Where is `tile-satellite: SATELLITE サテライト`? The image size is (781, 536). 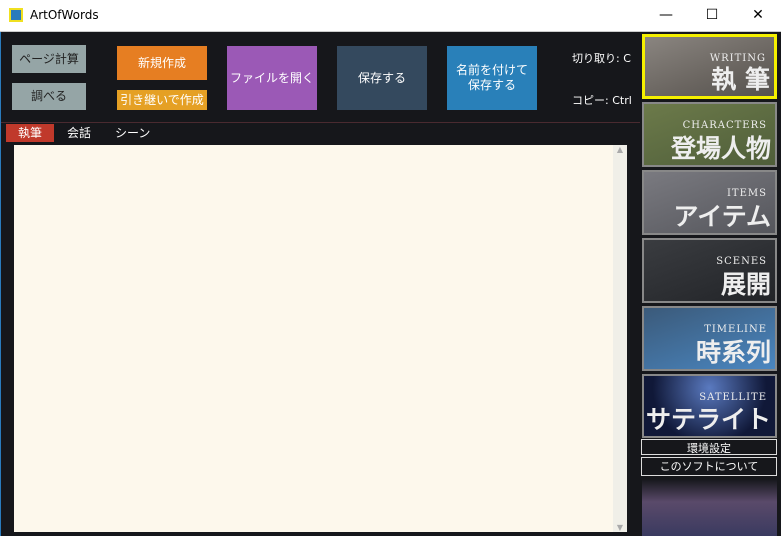
tile-satellite: SATELLITE サテライト is located at coordinates (709, 406).